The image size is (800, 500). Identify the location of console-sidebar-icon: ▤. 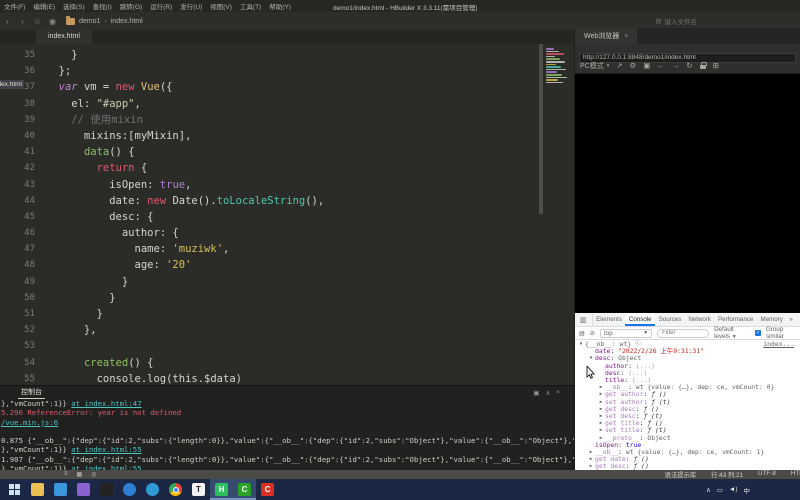
(582, 333).